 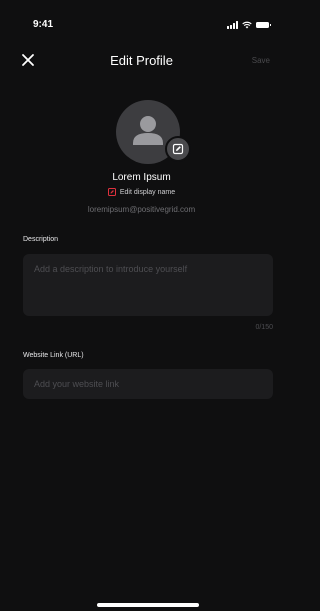 What do you see at coordinates (147, 192) in the screenshot?
I see `edit-display-name-label: Edit display name` at bounding box center [147, 192].